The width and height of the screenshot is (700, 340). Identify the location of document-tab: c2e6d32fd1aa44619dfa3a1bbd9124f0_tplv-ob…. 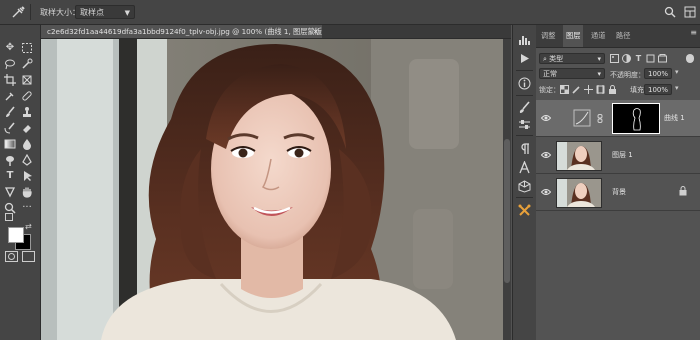
(181, 31).